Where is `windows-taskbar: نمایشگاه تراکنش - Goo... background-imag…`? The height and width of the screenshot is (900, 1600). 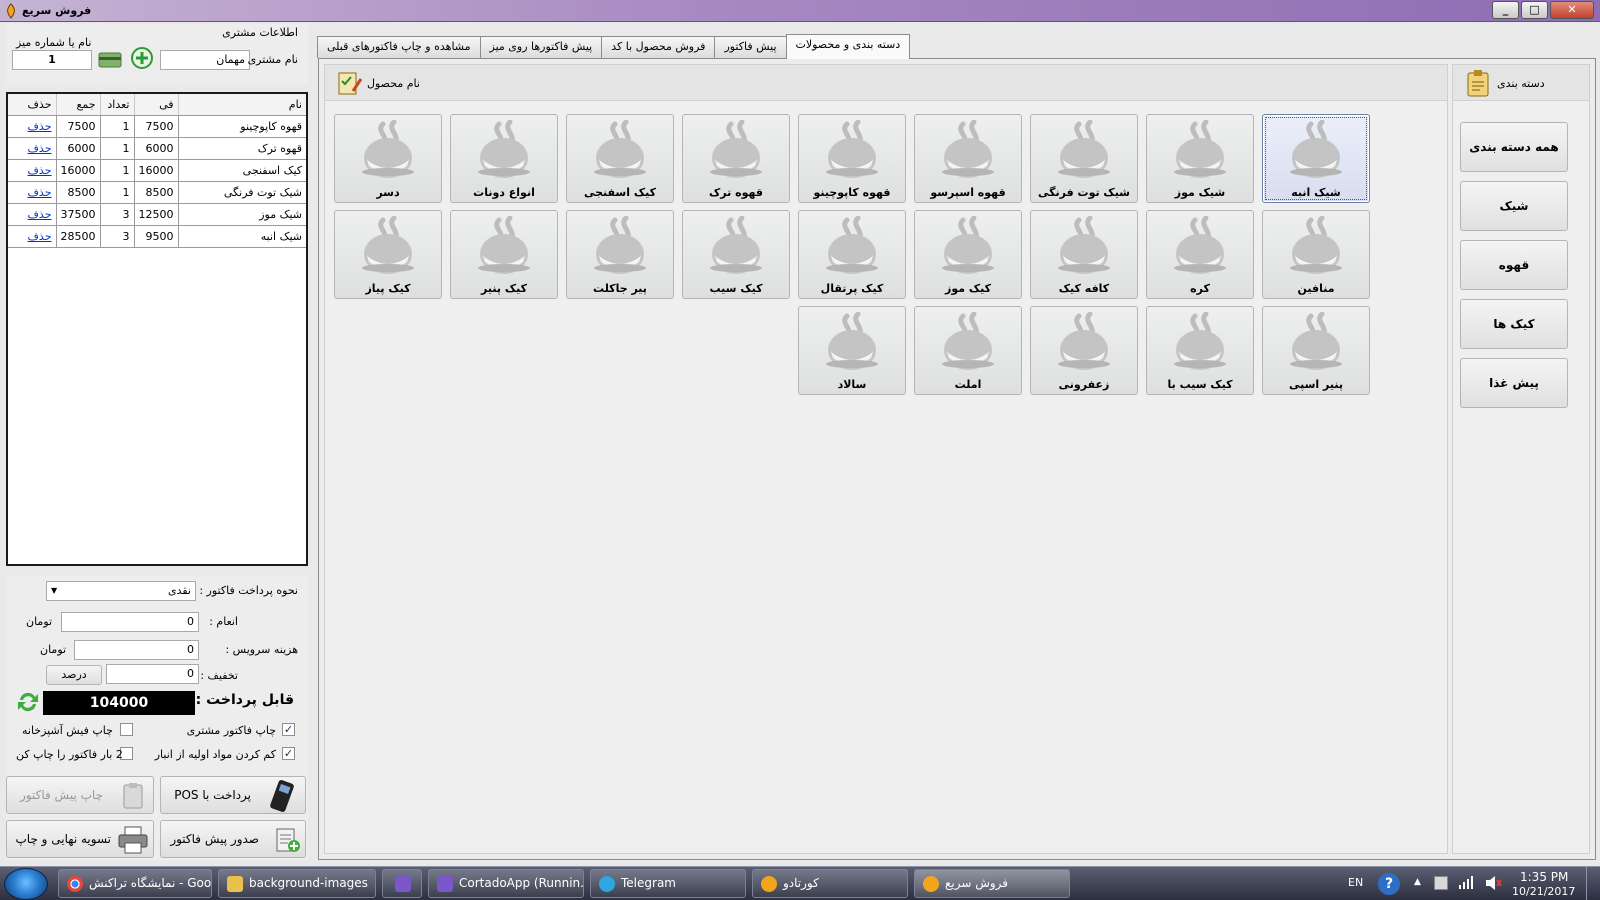
windows-taskbar: نمایشگاه تراکنش - Goo... background-imag… is located at coordinates (800, 883).